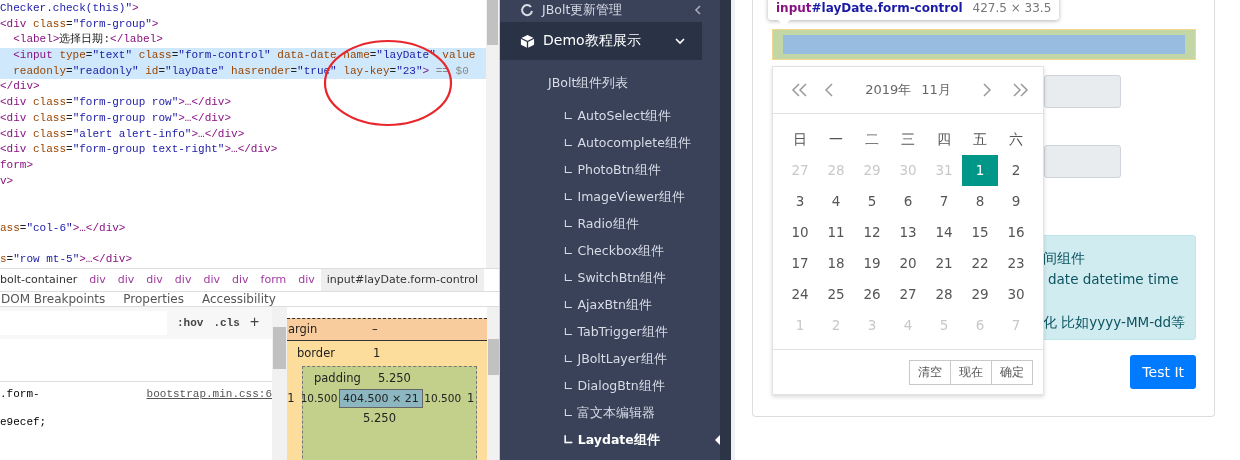  What do you see at coordinates (615, 331) in the screenshot?
I see `menu-item: ∟ TabTrigger组件` at bounding box center [615, 331].